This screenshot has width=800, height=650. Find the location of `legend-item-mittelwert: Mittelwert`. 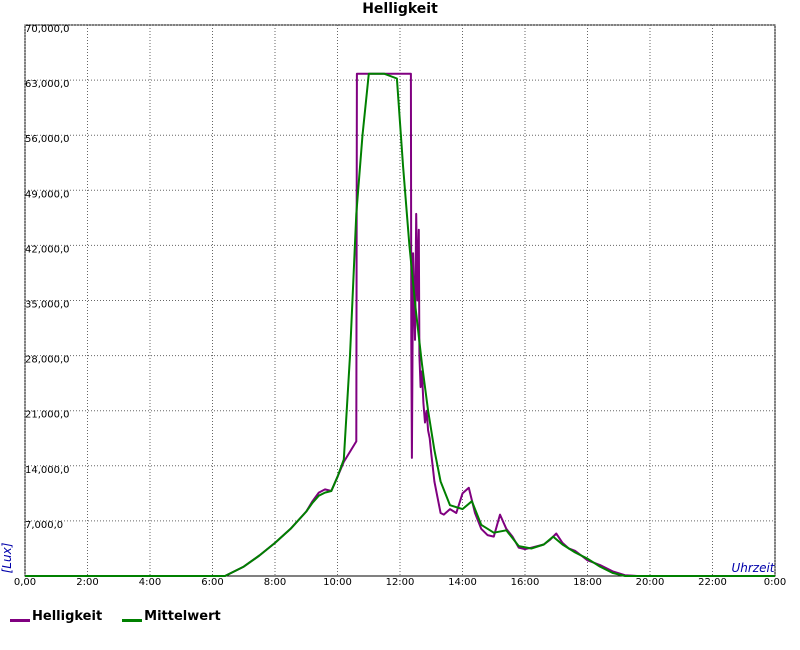

legend-item-mittelwert: Mittelwert is located at coordinates (171, 616).